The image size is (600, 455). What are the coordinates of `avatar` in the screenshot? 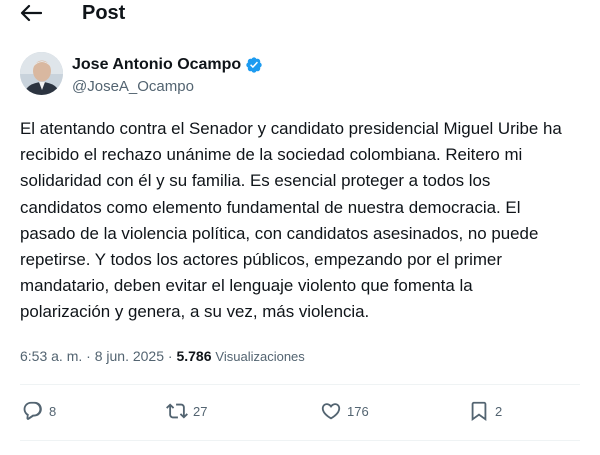 It's located at (41, 73).